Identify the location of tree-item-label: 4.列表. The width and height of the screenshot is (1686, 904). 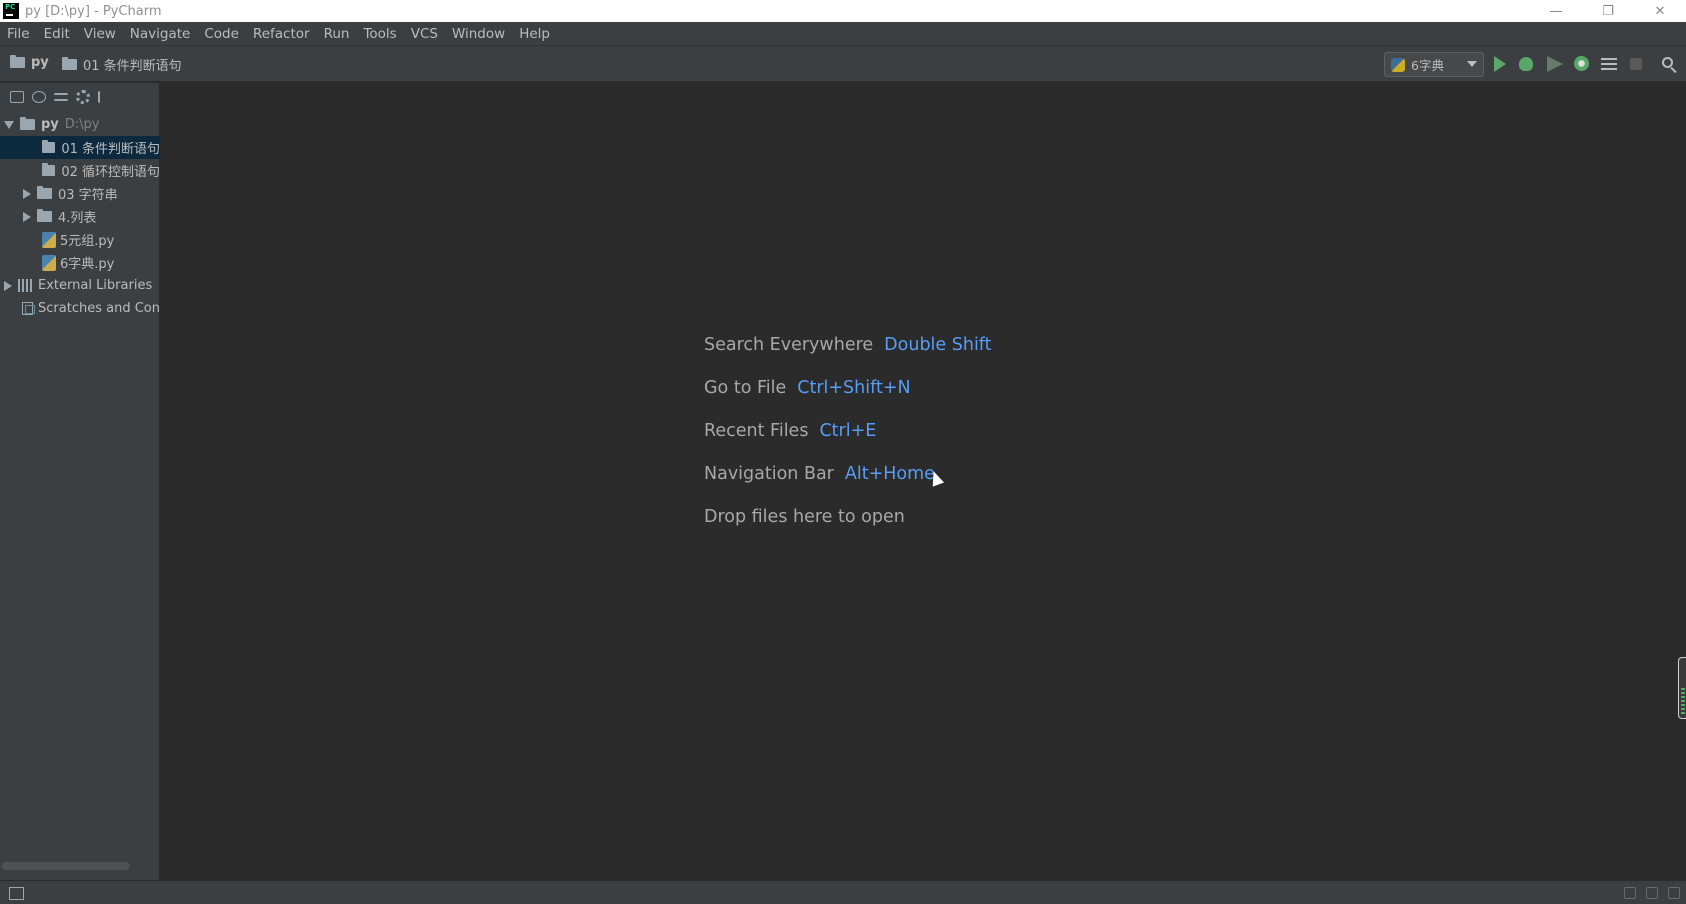
(77, 218).